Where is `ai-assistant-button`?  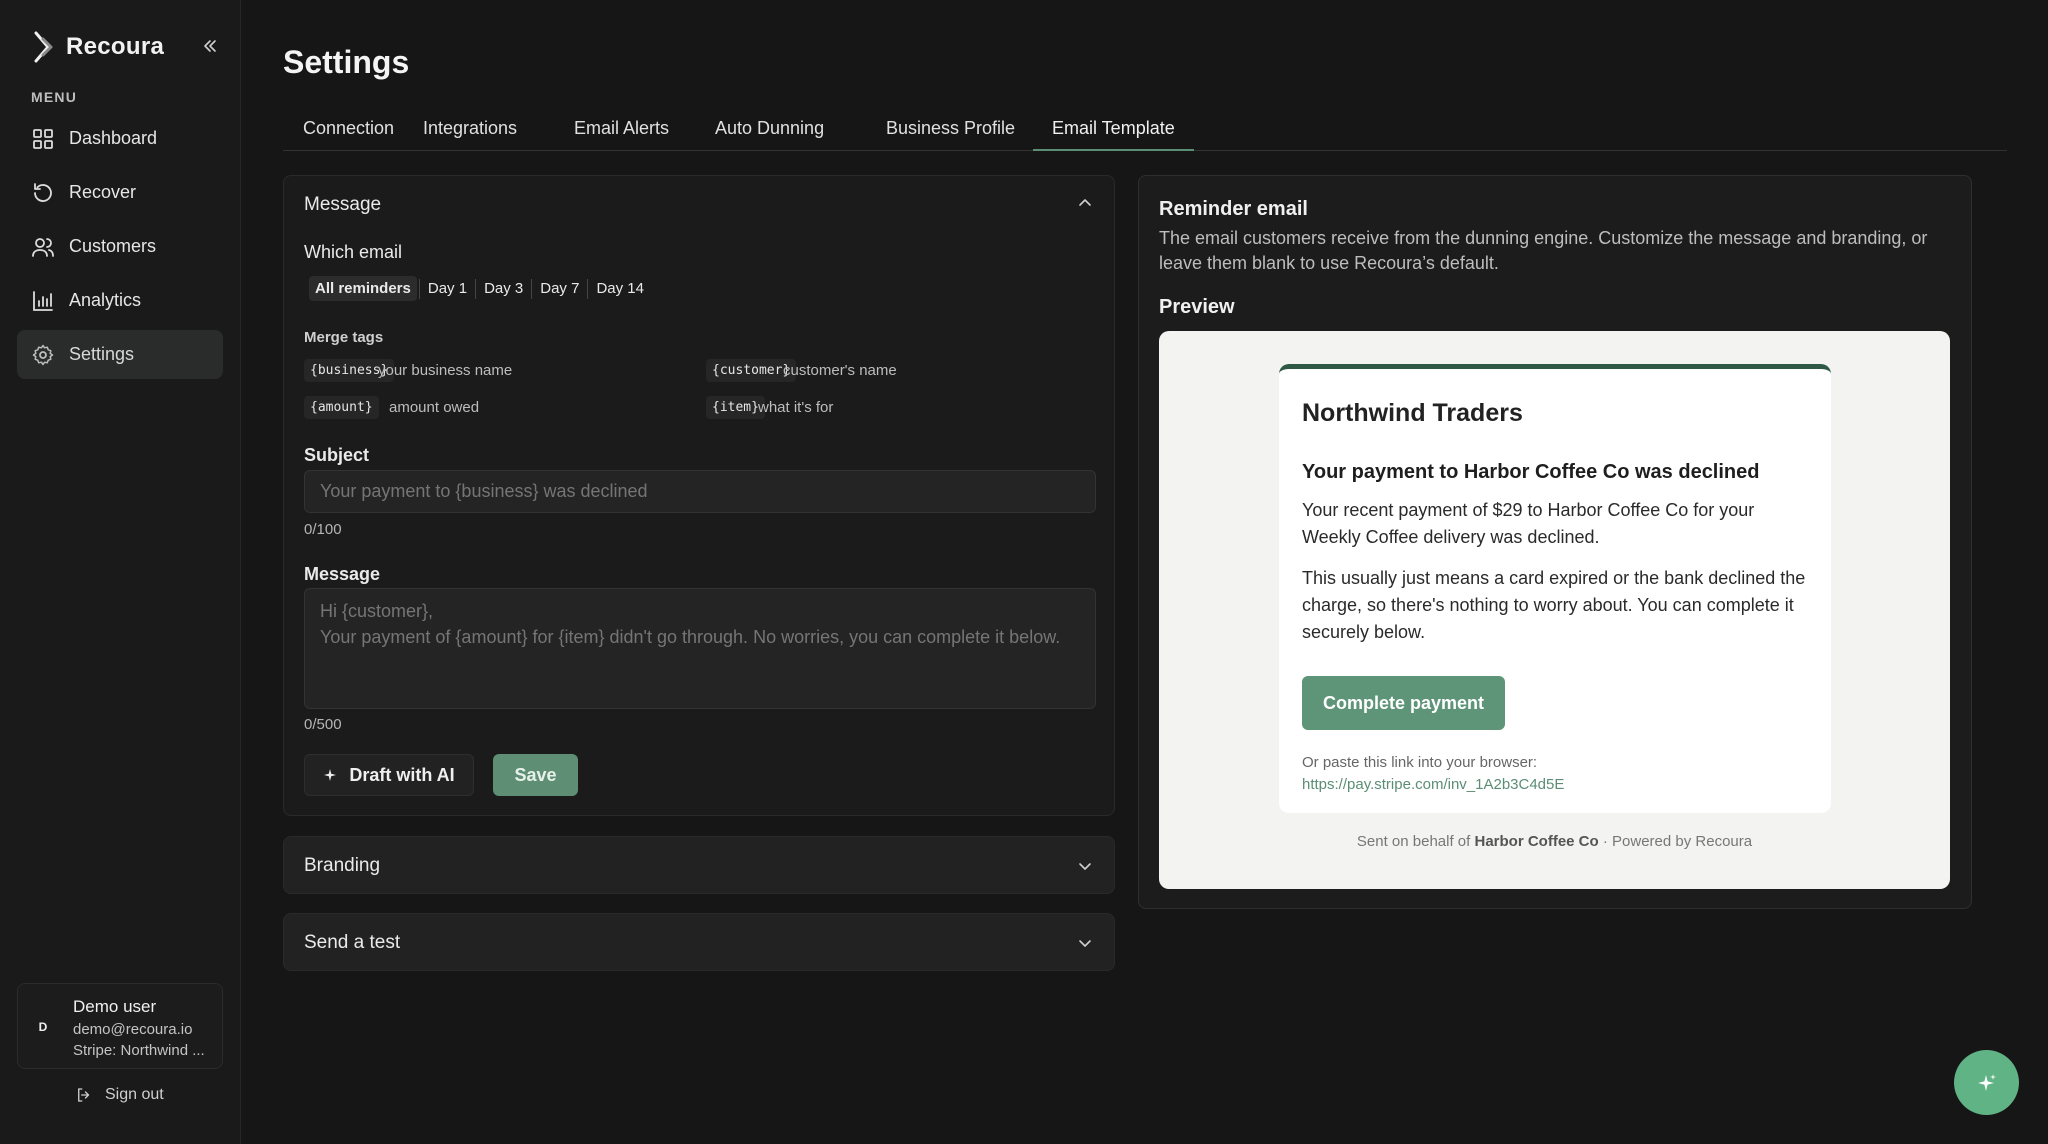 ai-assistant-button is located at coordinates (1986, 1082).